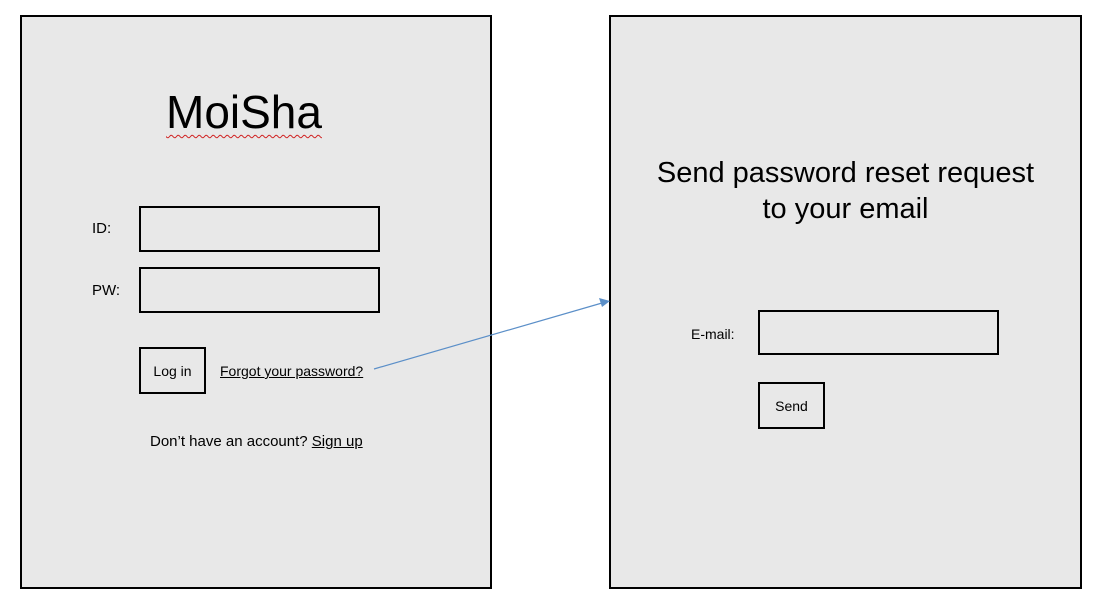 The width and height of the screenshot is (1097, 606). I want to click on send-button: Send, so click(791, 405).